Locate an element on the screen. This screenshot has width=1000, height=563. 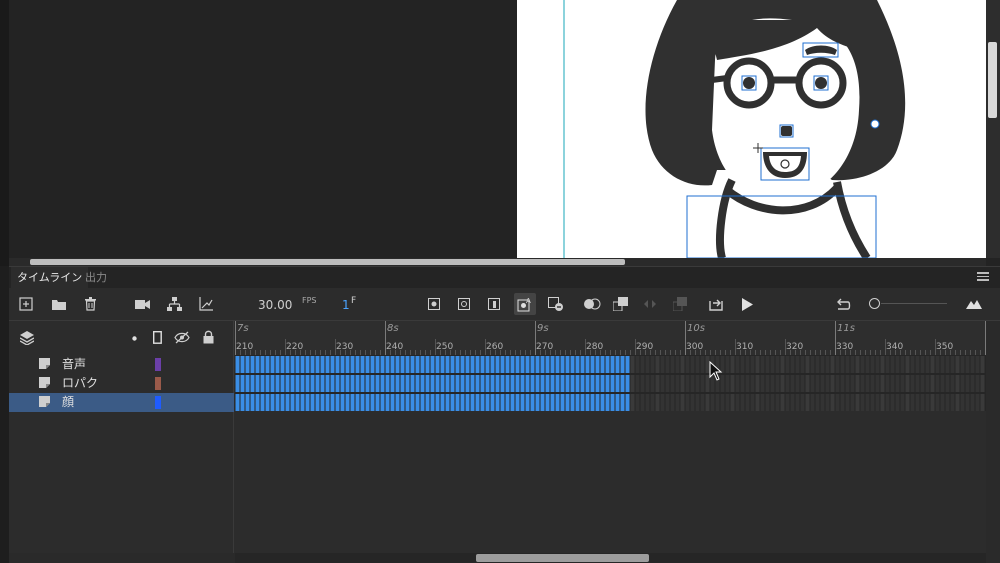
auto-keyframe-button: A is located at coordinates (525, 304).